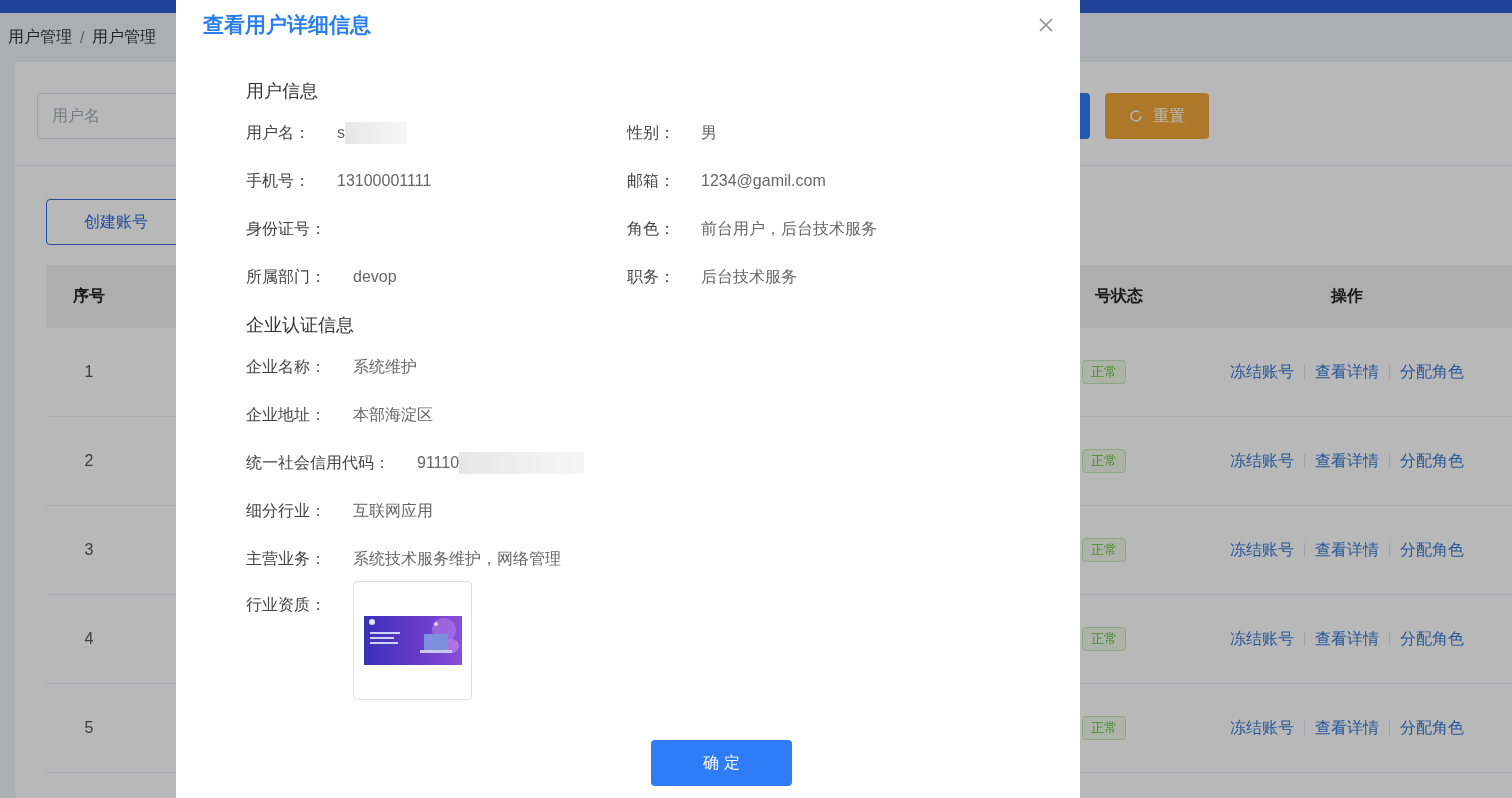  What do you see at coordinates (384, 181) in the screenshot?
I see `field-value: 13100001111` at bounding box center [384, 181].